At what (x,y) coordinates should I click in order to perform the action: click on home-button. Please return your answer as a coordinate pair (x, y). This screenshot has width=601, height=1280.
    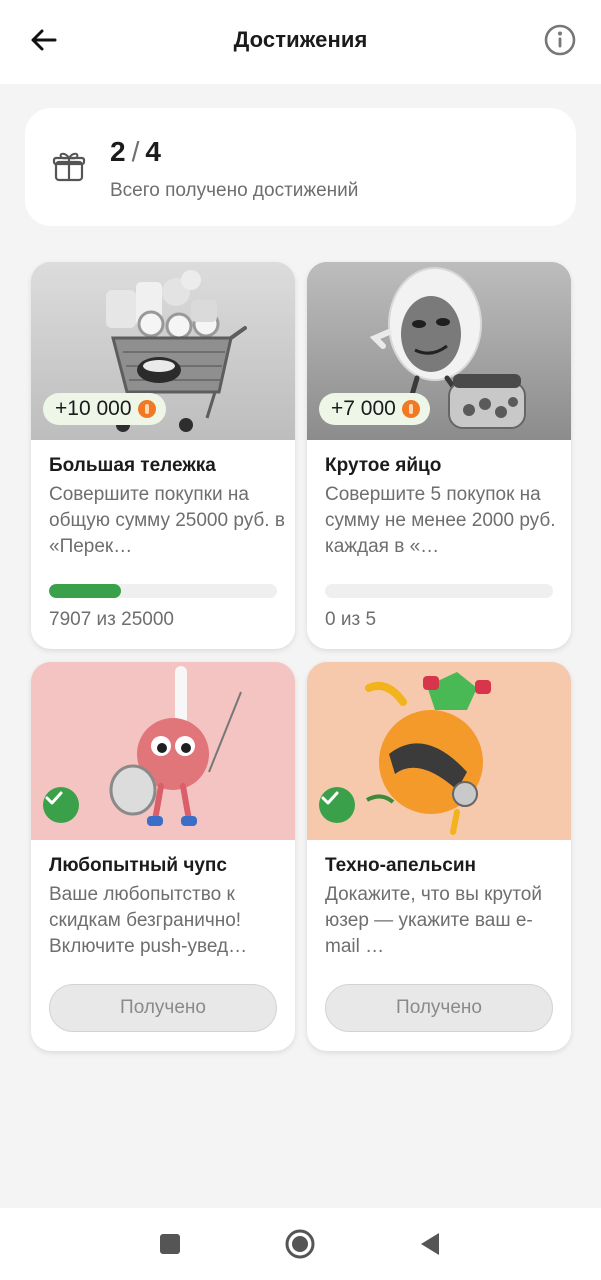
    Looking at the image, I should click on (300, 1244).